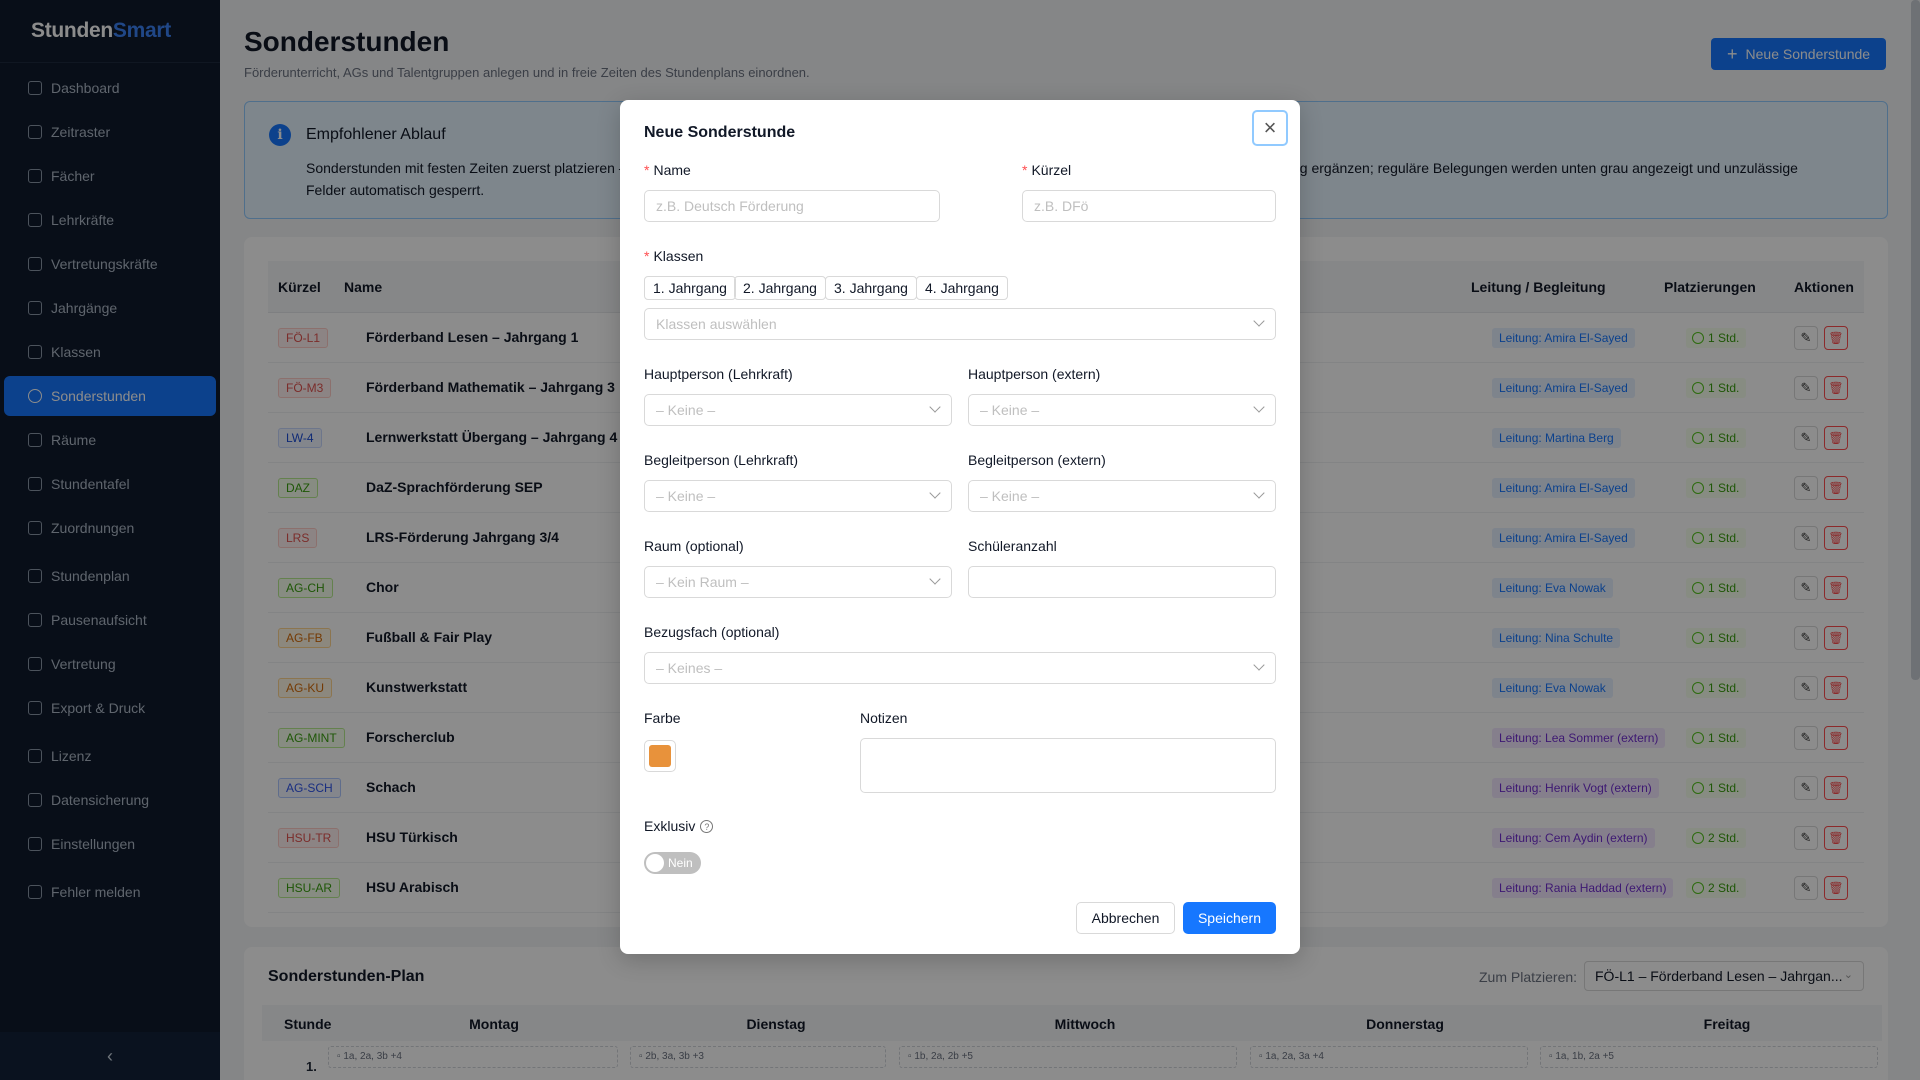 This screenshot has width=1920, height=1080. Describe the element at coordinates (1229, 918) in the screenshot. I see `save-button: Speichern` at that location.